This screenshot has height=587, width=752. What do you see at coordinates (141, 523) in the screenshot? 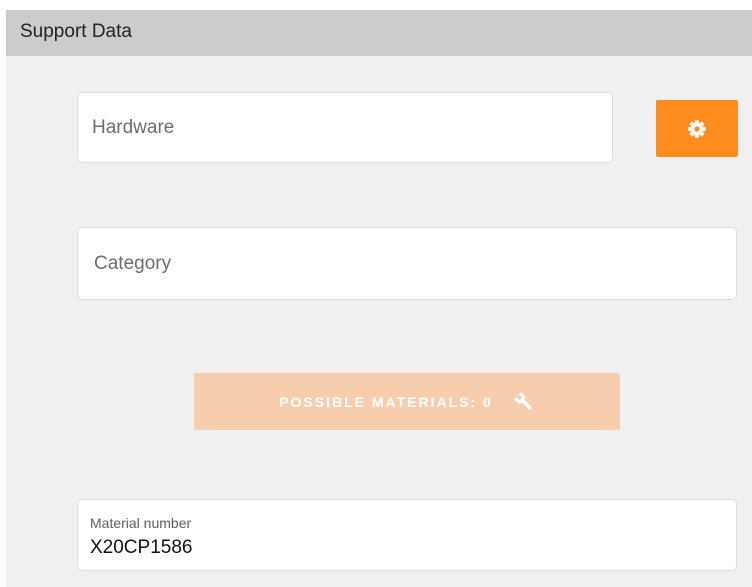
I see `material-number-label: Material number` at bounding box center [141, 523].